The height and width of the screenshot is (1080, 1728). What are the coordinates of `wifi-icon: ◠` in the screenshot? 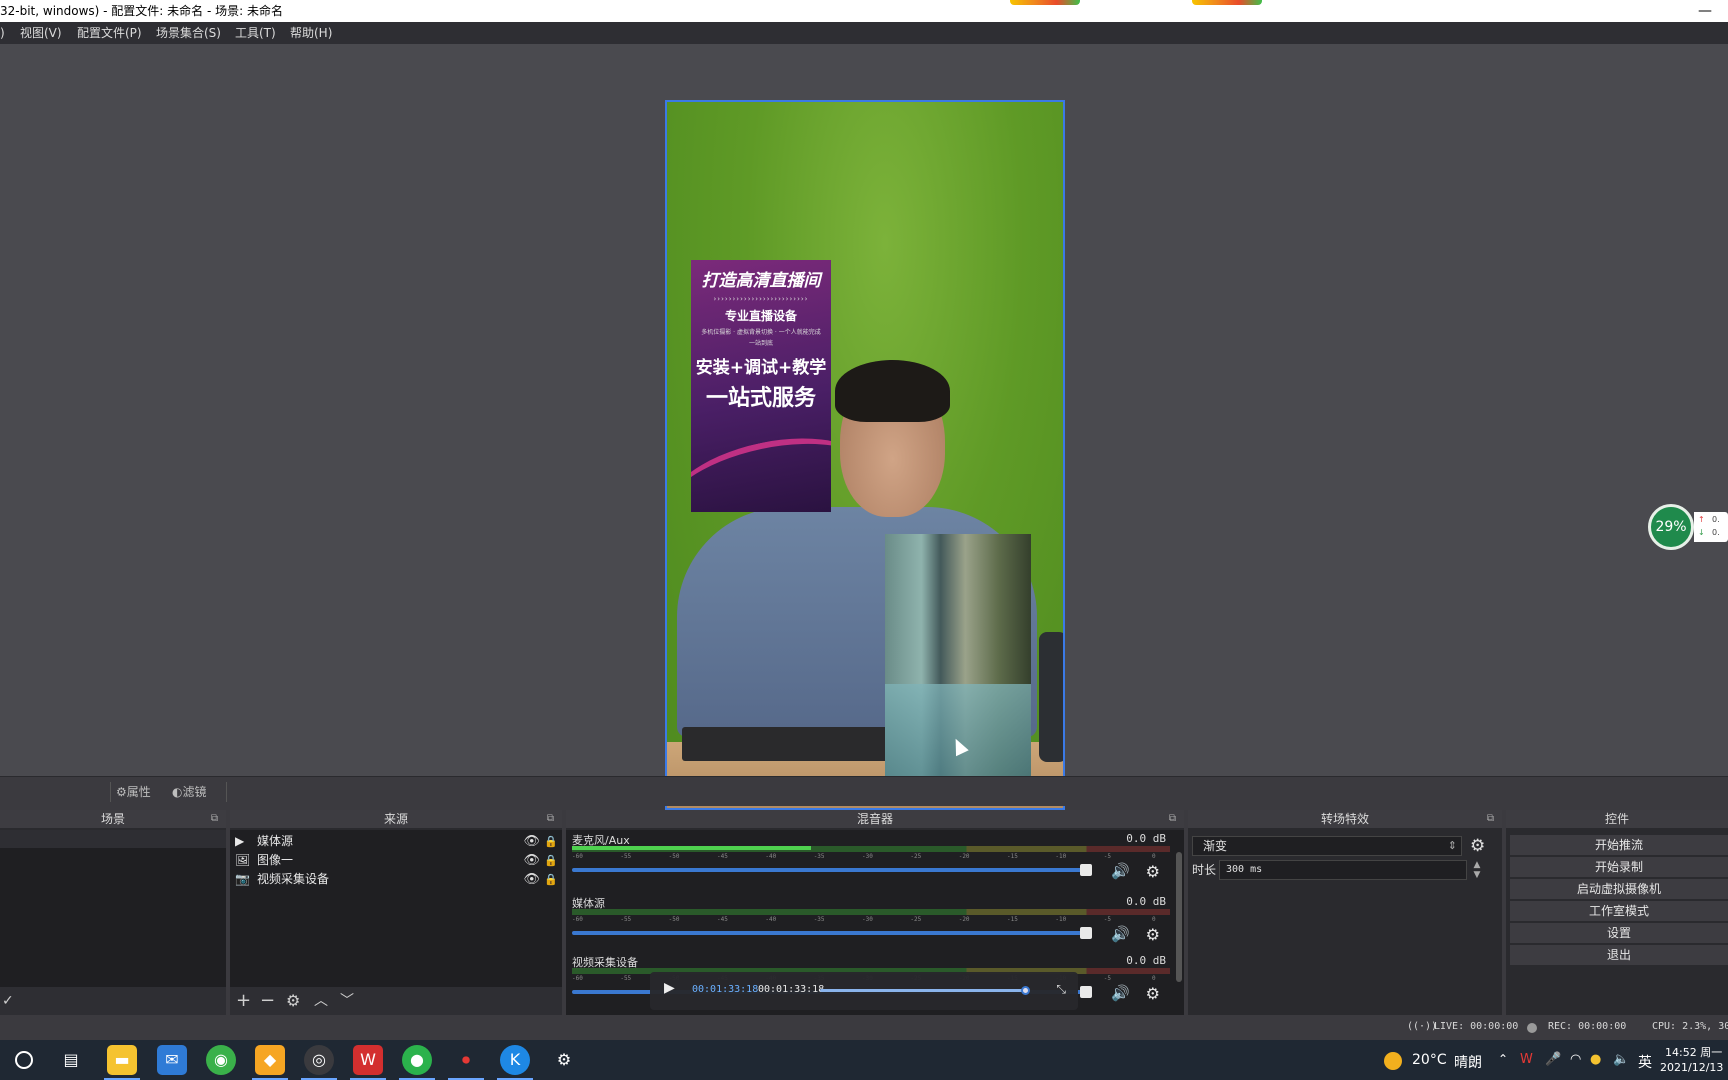 It's located at (1575, 1059).